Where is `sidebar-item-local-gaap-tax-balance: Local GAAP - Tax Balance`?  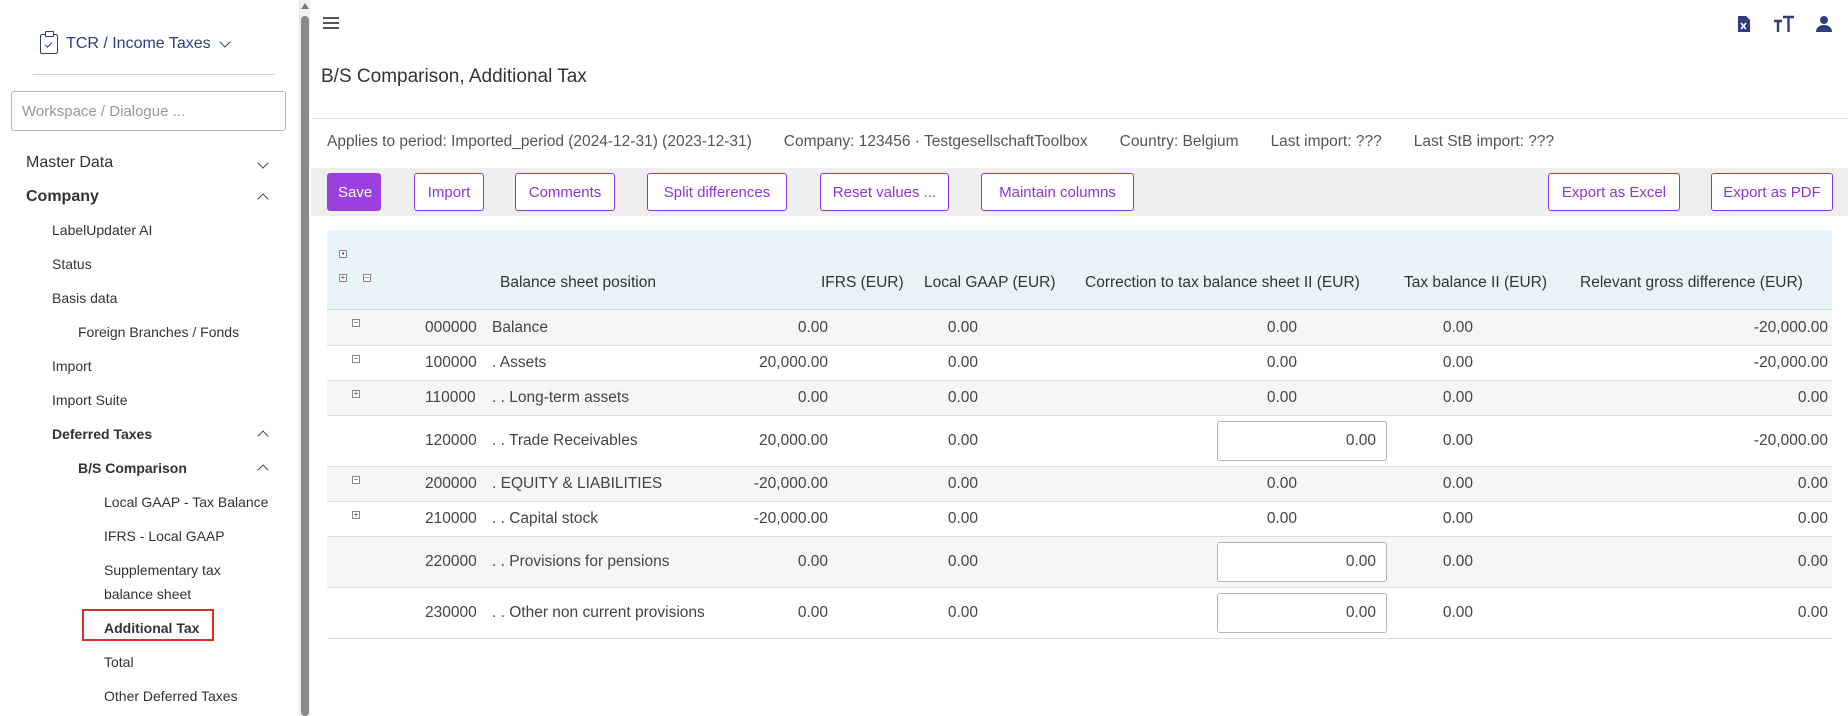 sidebar-item-local-gaap-tax-balance: Local GAAP - Tax Balance is located at coordinates (149, 502).